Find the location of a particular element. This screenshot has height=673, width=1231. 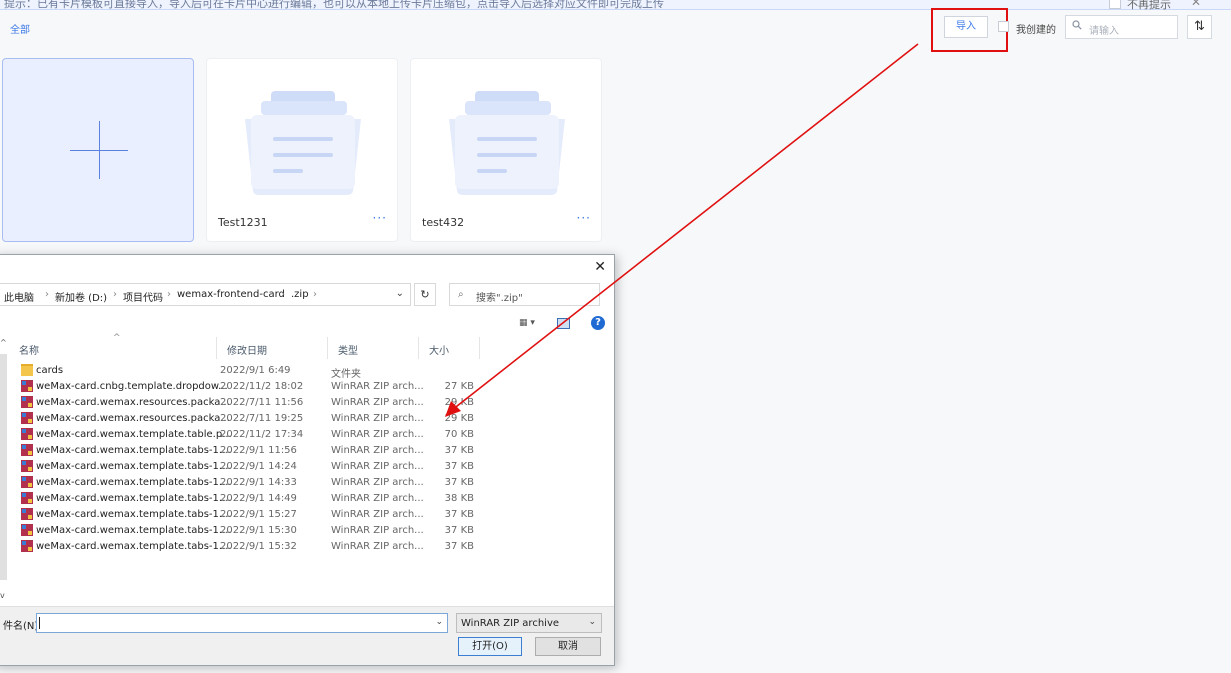

search-icon: ⌕ is located at coordinates (461, 294).